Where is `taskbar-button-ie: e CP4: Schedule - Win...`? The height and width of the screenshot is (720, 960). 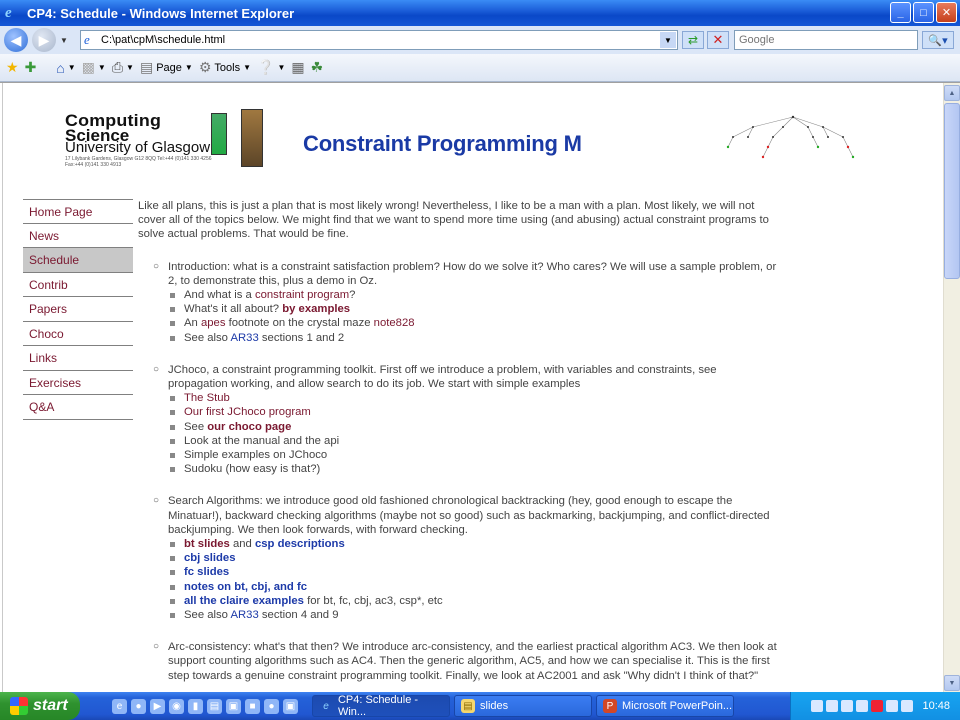
taskbar-button-ie: e CP4: Schedule - Win... is located at coordinates (381, 706).